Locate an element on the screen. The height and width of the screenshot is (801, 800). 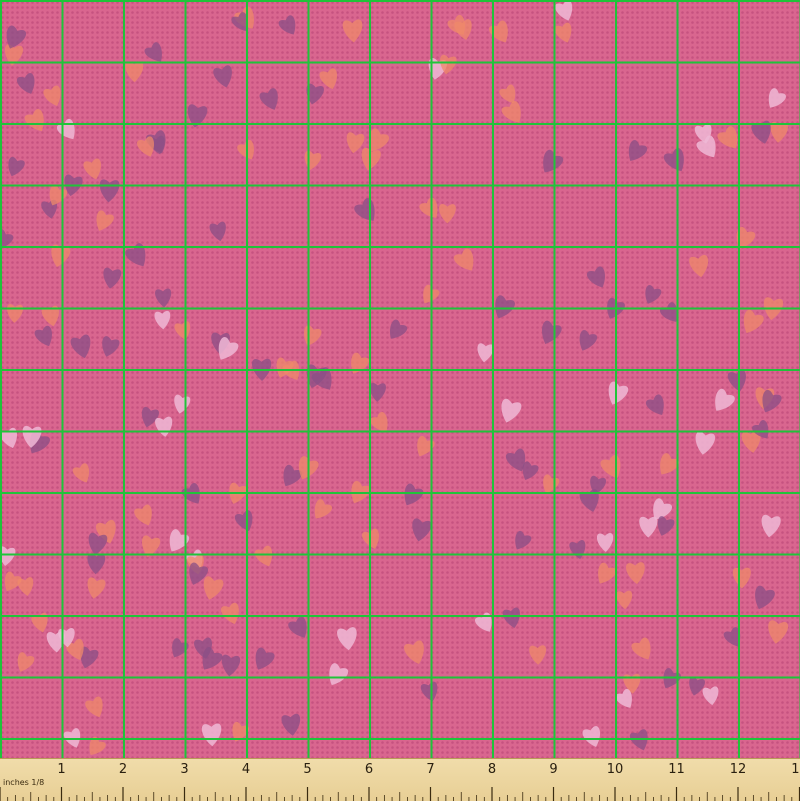
ruler-number: 6 is located at coordinates (369, 769).